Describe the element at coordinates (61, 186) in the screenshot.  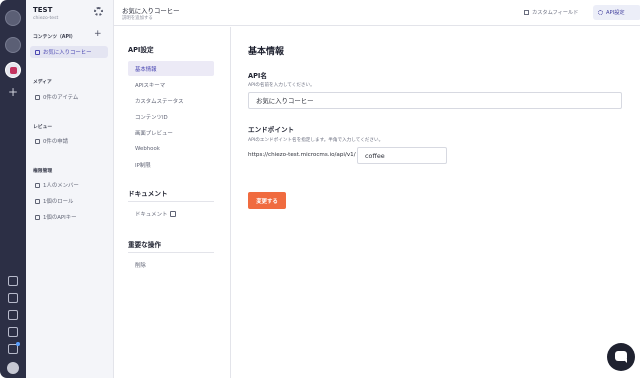
I see `sidebar-item-label: 1人のメンバー` at that location.